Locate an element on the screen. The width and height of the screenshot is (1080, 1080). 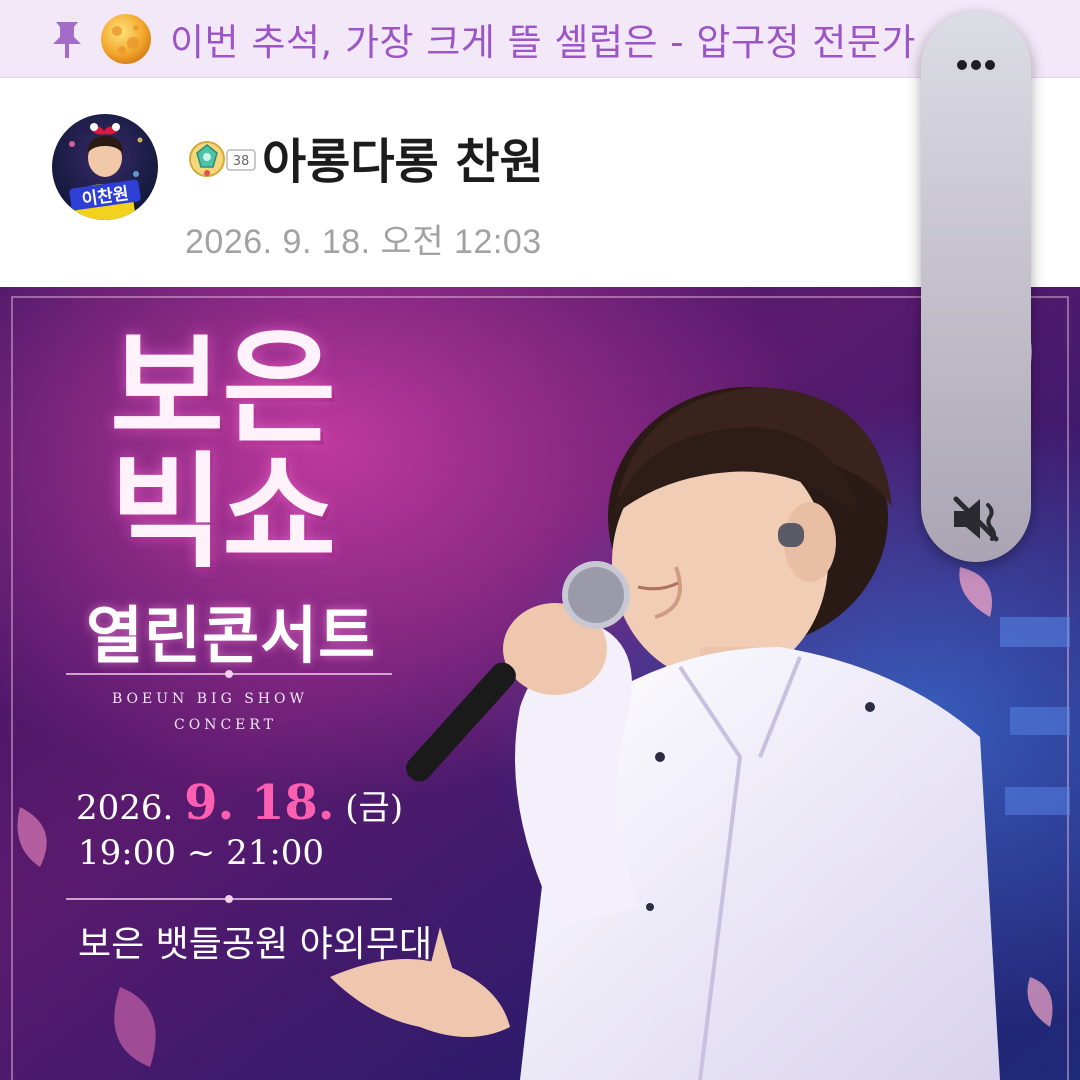
poster-date: 2026. 9. 18. (금) is located at coordinates (239, 803).